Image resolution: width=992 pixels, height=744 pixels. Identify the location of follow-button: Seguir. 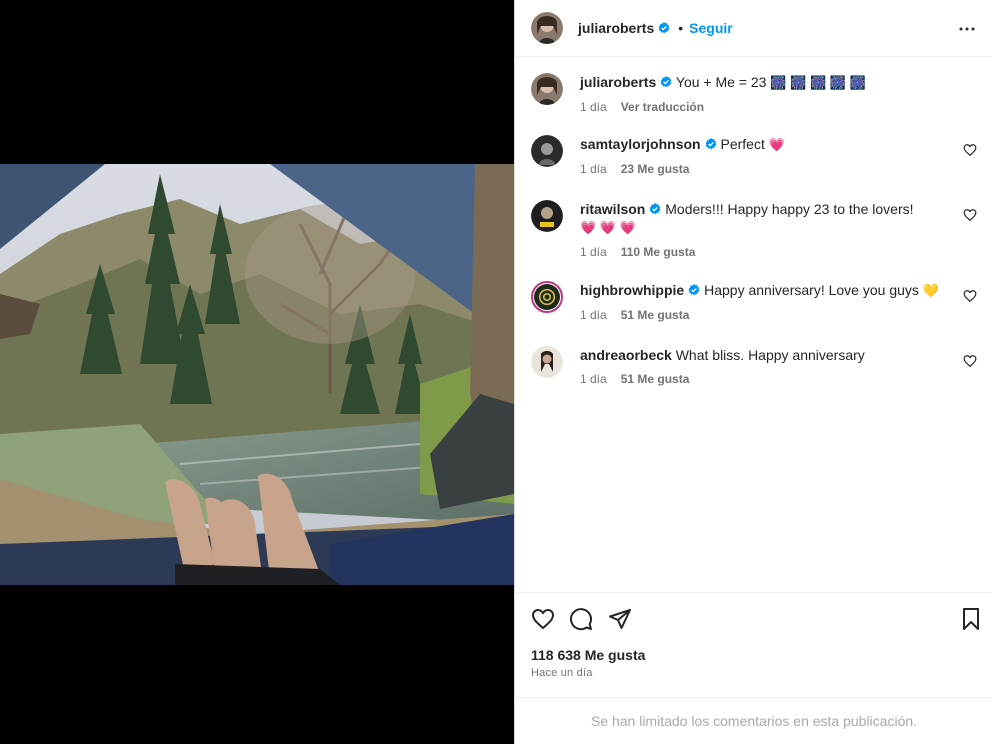
(711, 28).